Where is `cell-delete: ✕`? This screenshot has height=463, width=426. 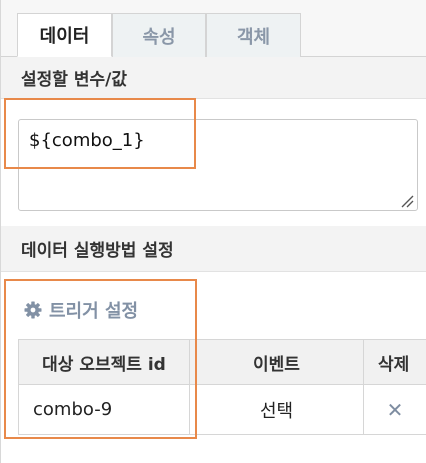
cell-delete: ✕ is located at coordinates (394, 410).